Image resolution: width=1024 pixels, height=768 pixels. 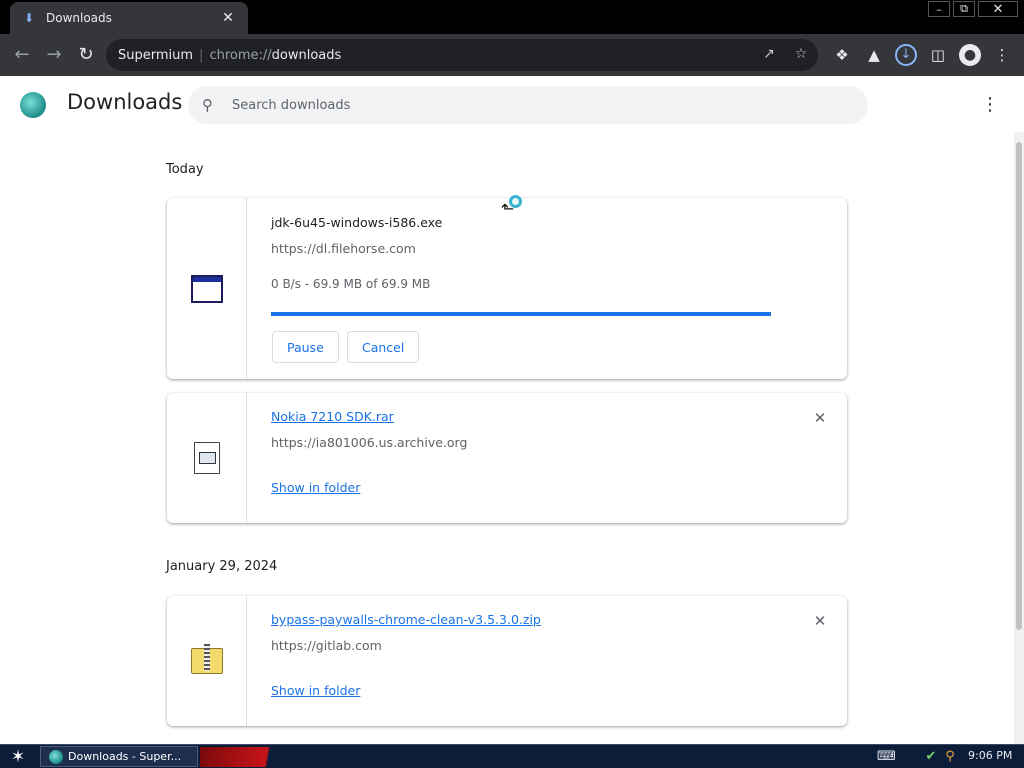 I want to click on file-source-url: https://dl.filehorse.com, so click(x=343, y=248).